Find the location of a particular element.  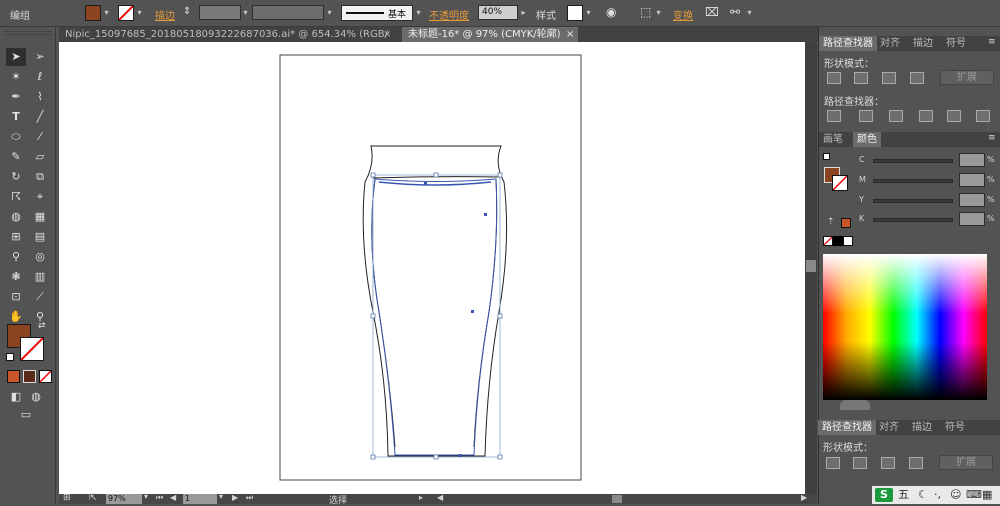

magenta-value-field is located at coordinates (972, 180).